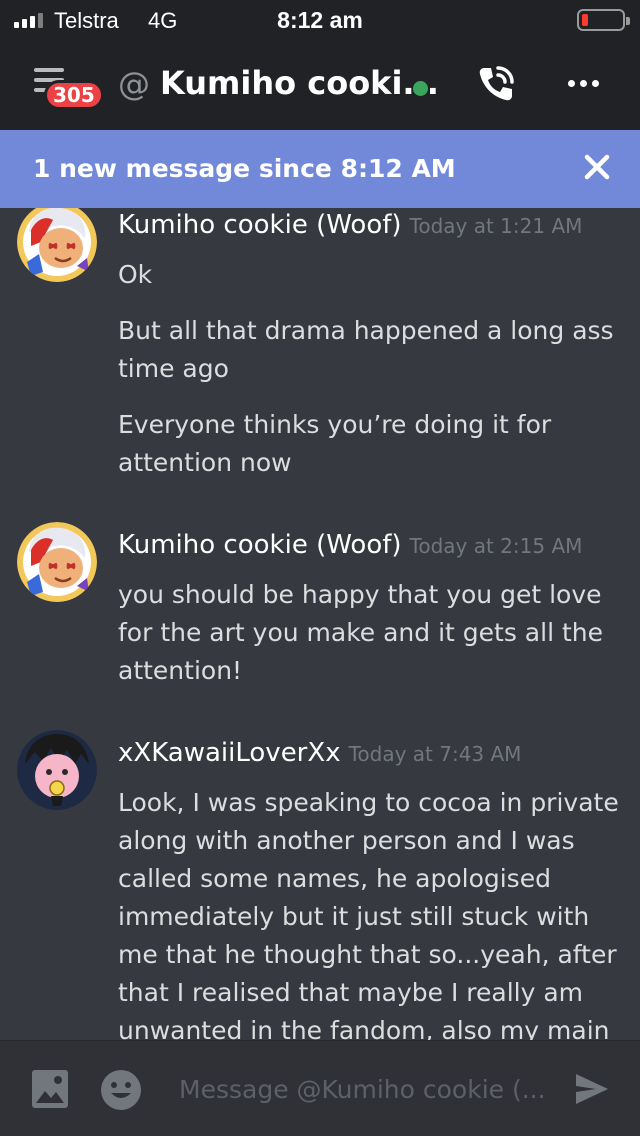  What do you see at coordinates (496, 84) in the screenshot?
I see `phone-call-icon` at bounding box center [496, 84].